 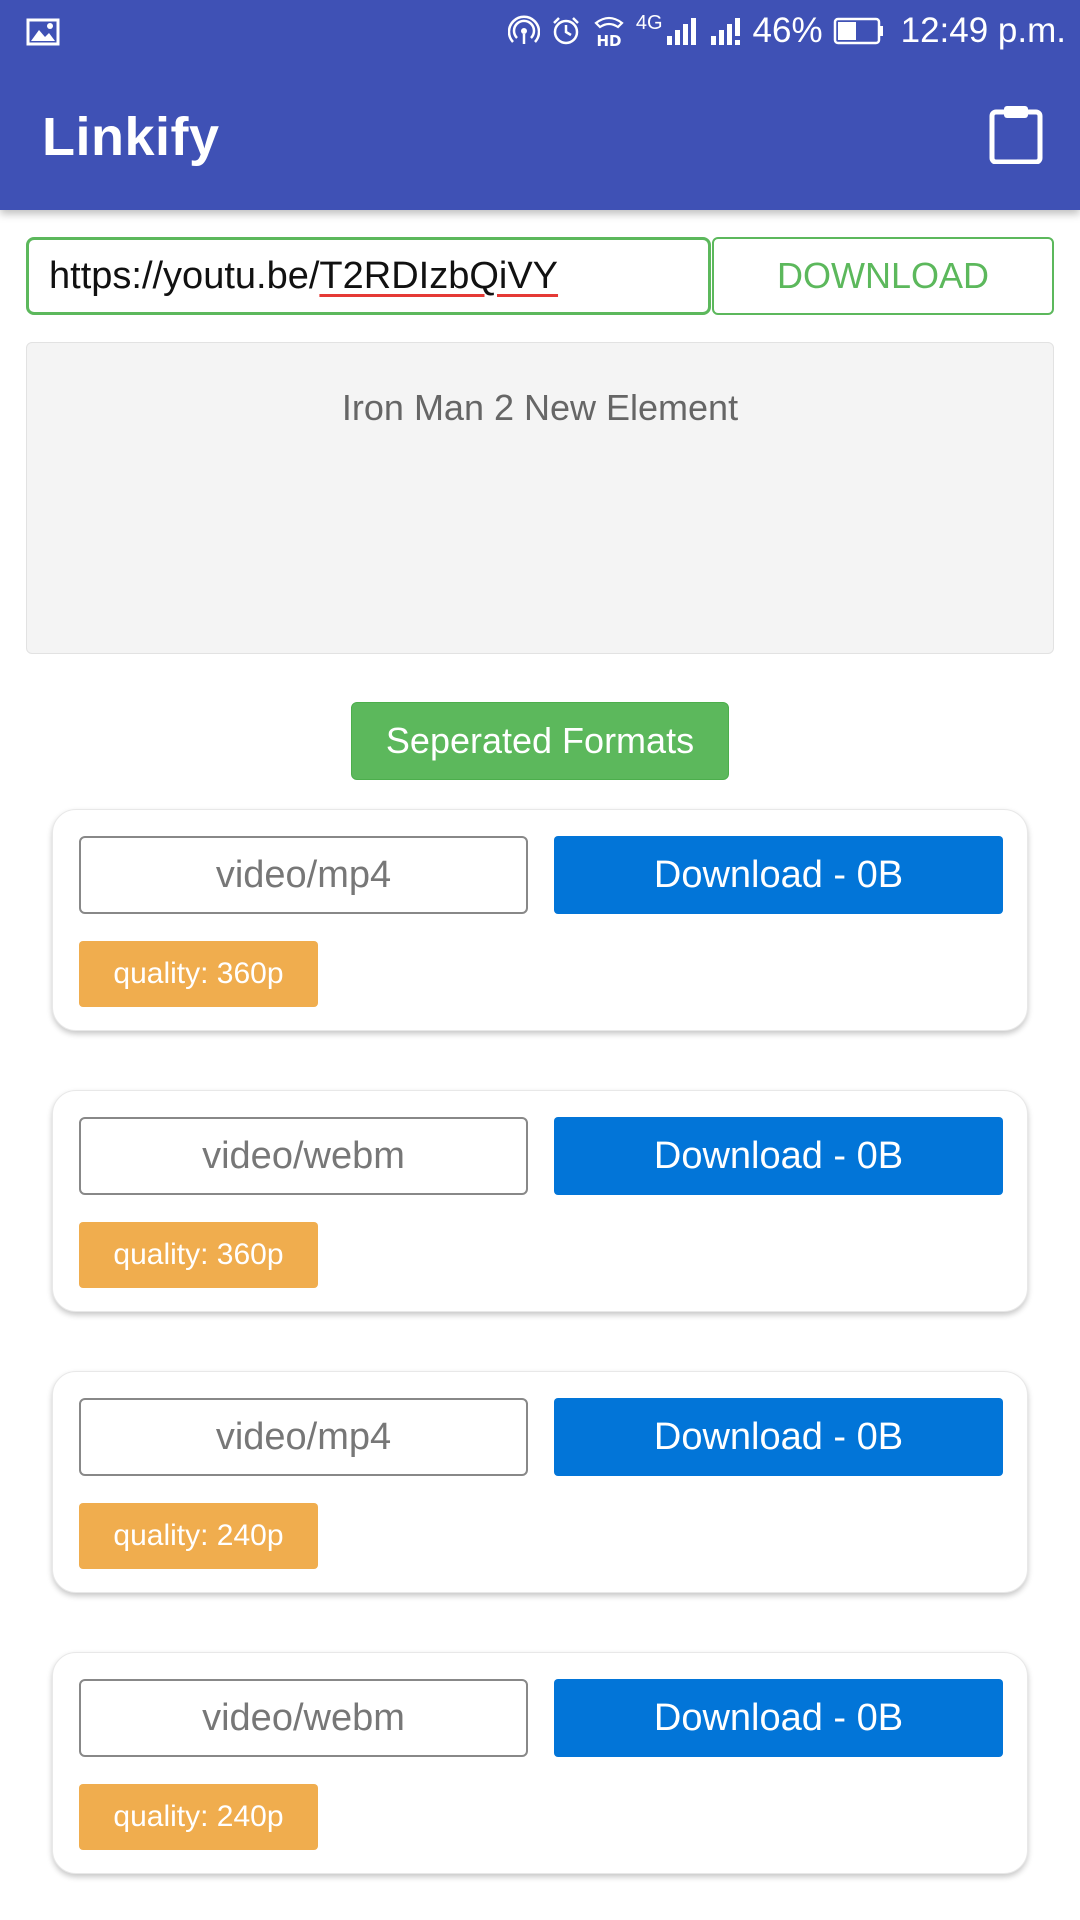 What do you see at coordinates (540, 920) in the screenshot?
I see `format-card: video/mp4 Download - 0B quality: 360p` at bounding box center [540, 920].